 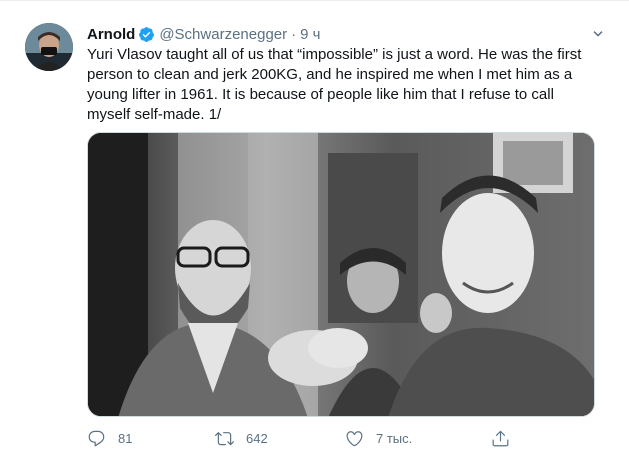 I want to click on author-handle: @Schwarzenegger, so click(x=223, y=34).